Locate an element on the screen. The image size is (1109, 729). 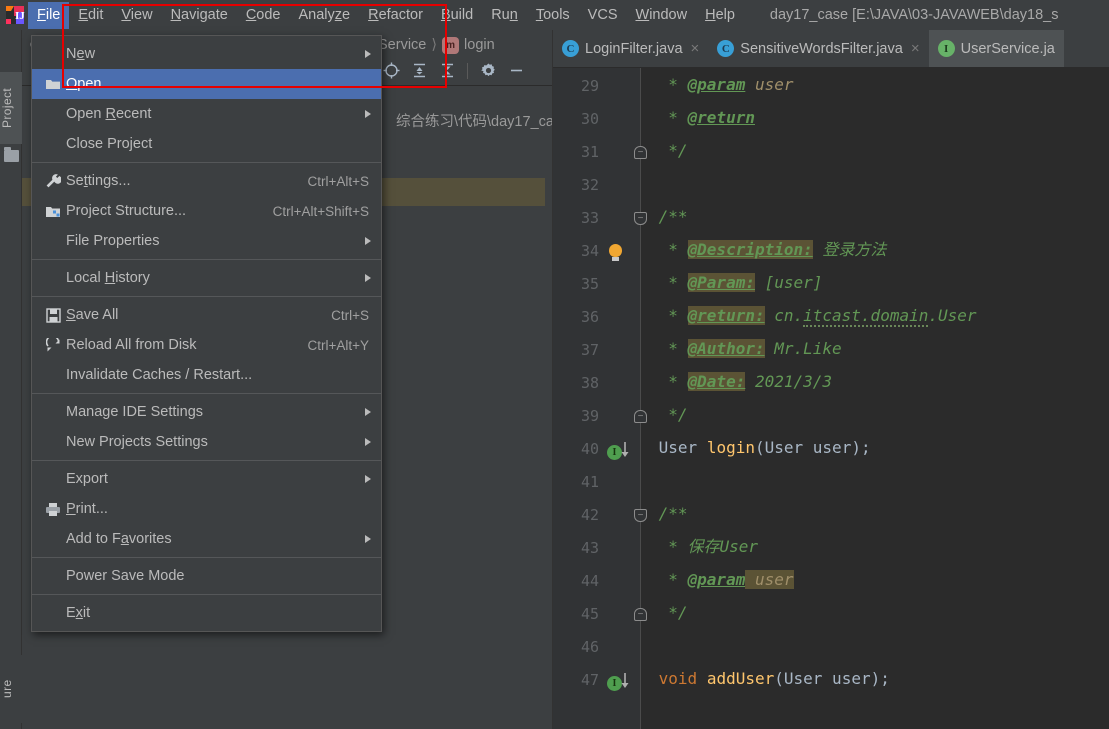
save-icon is located at coordinates (53, 315).